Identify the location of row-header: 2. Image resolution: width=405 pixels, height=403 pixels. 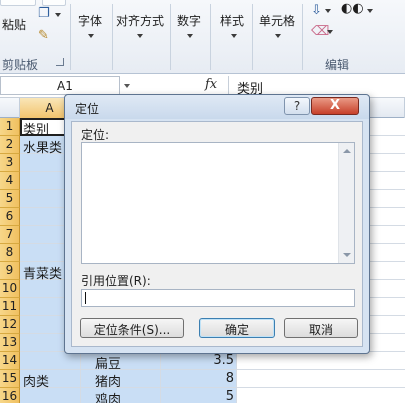
(10, 145).